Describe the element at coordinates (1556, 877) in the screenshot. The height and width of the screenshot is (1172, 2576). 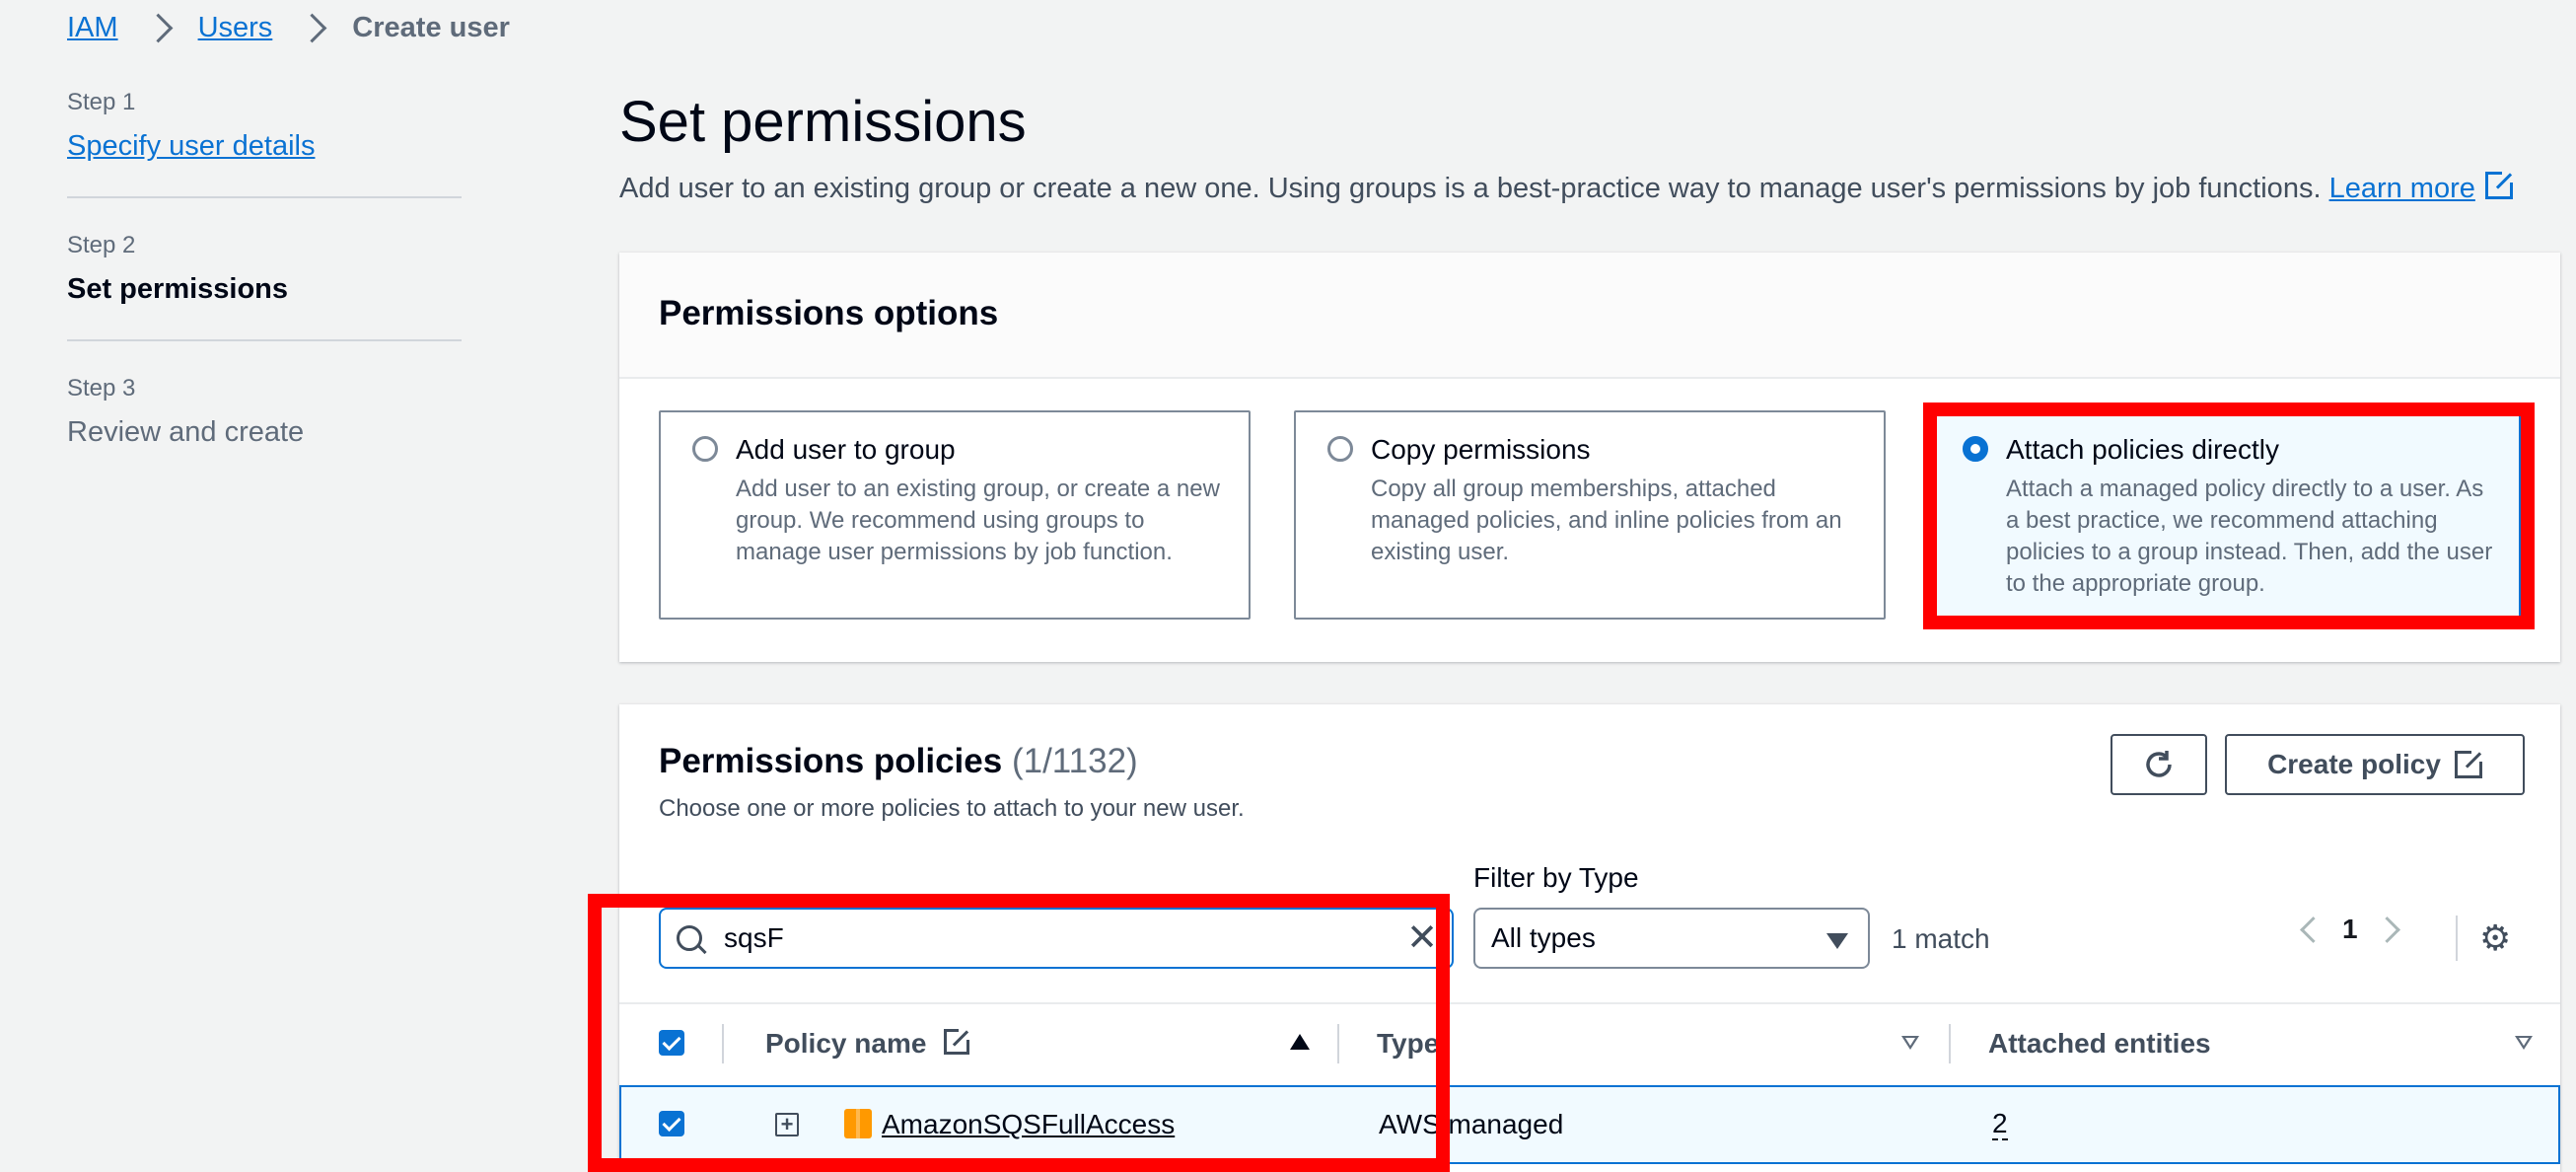
I see `filter-by-type-label: Filter by Type` at that location.